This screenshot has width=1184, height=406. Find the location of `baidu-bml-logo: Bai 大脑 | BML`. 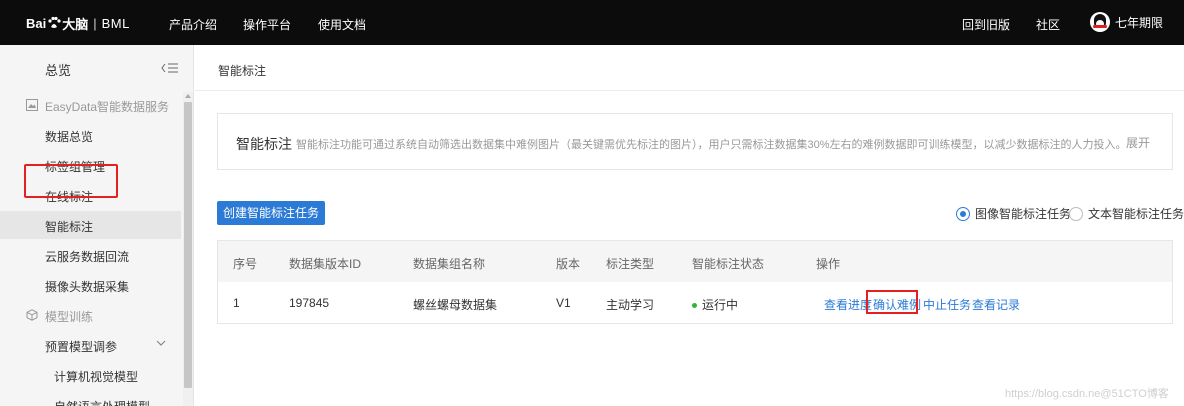

baidu-bml-logo: Bai 大脑 | BML is located at coordinates (78, 23).